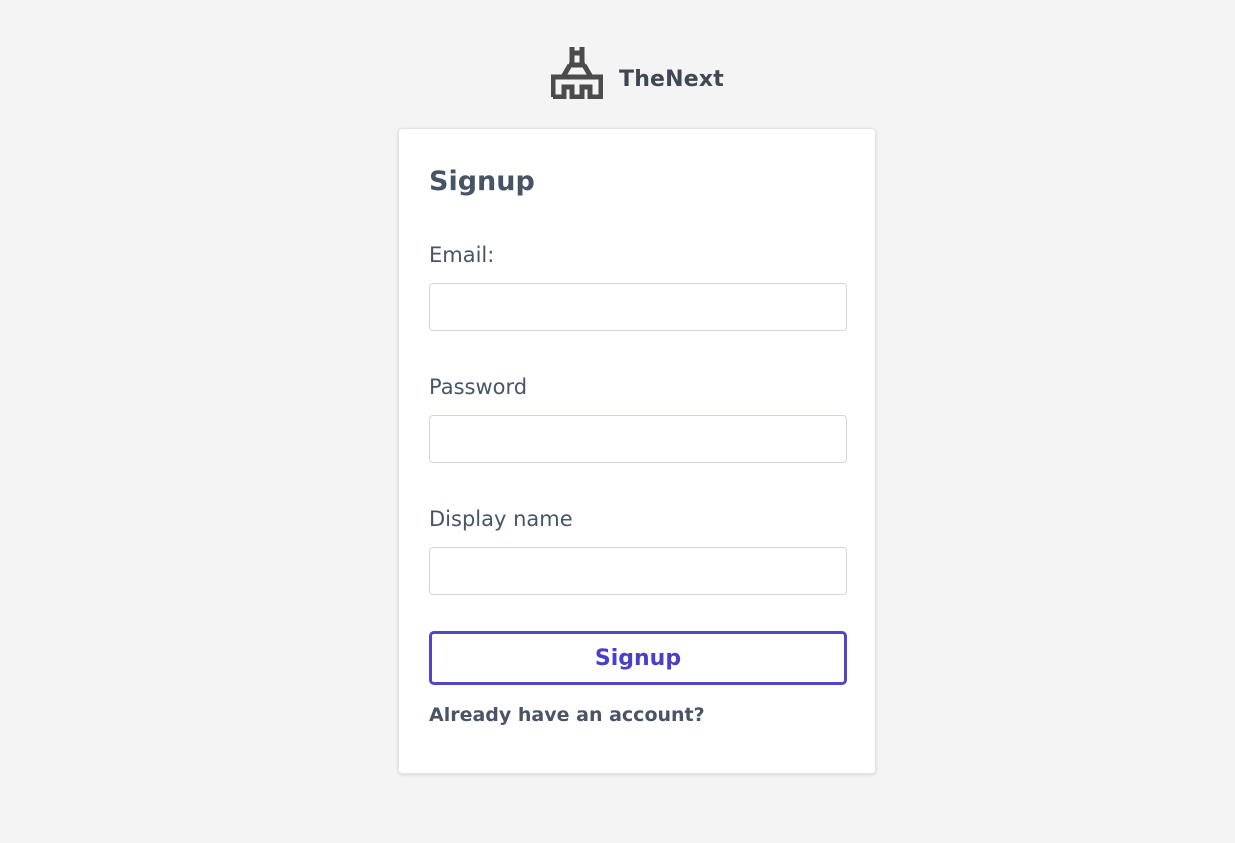 The width and height of the screenshot is (1235, 843). I want to click on email-field, so click(638, 307).